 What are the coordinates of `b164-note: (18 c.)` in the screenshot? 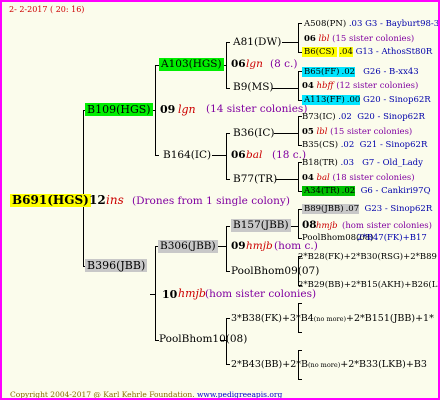 It's located at (289, 155).